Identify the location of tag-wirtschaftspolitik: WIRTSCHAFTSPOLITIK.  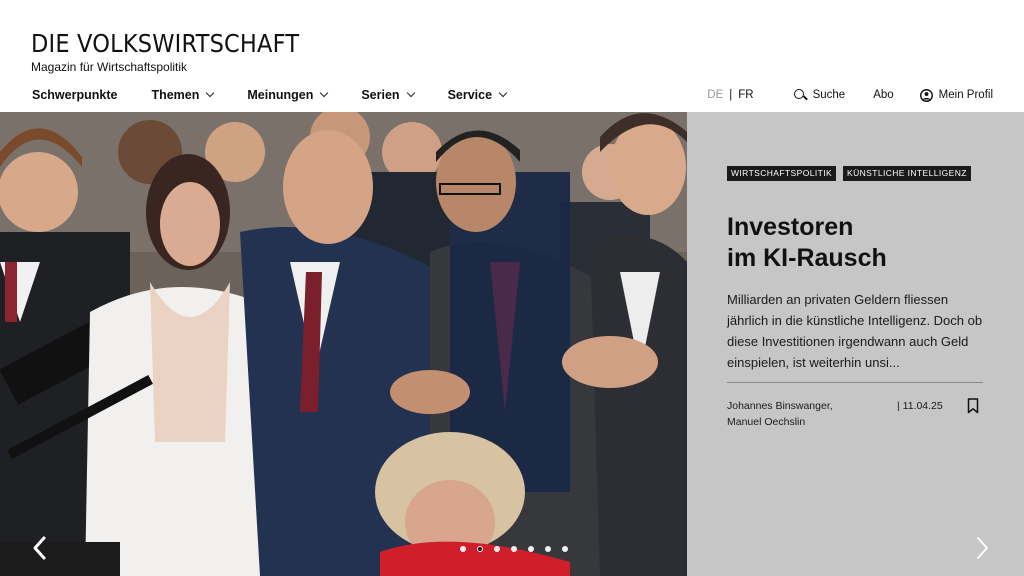
(782, 173).